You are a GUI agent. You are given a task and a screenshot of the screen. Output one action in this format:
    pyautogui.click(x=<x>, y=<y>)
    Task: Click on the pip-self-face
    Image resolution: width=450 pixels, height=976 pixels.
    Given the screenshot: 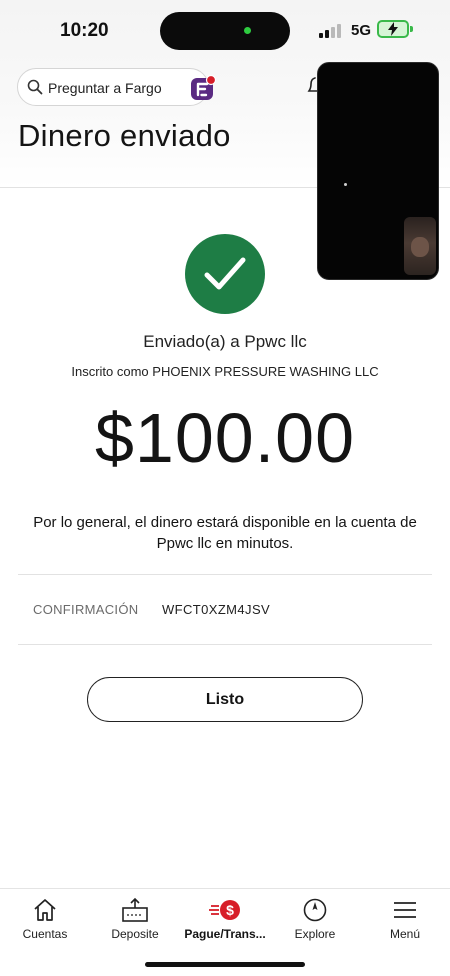 What is the action you would take?
    pyautogui.click(x=420, y=247)
    